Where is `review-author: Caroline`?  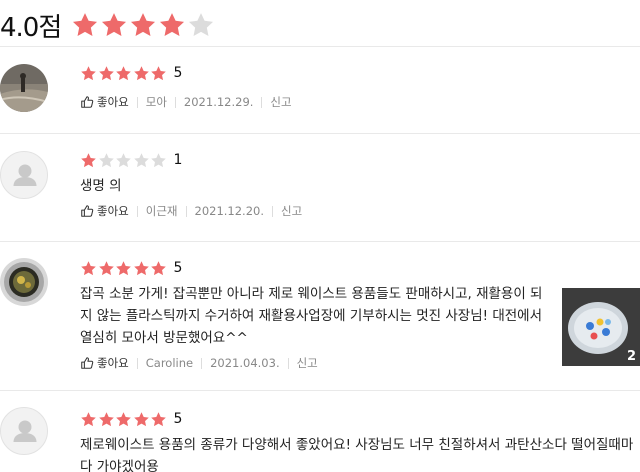 review-author: Caroline is located at coordinates (169, 363).